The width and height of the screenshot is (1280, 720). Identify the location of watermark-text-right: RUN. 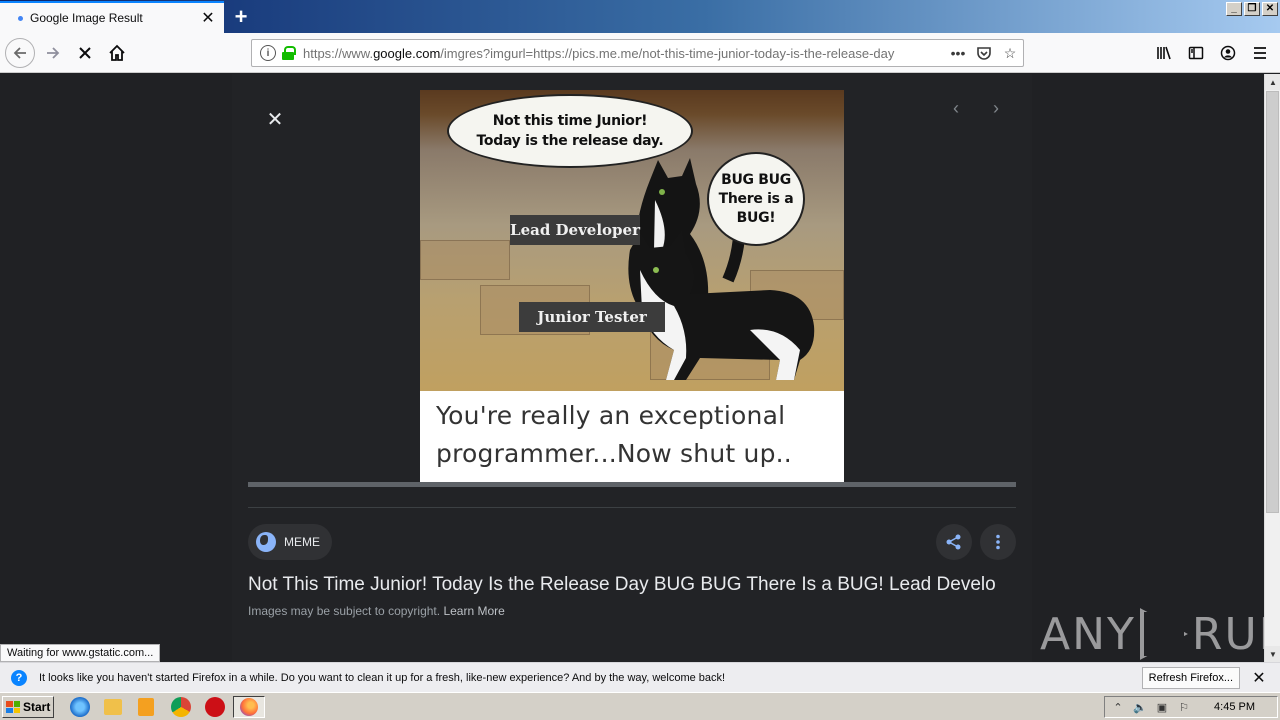
(1227, 634).